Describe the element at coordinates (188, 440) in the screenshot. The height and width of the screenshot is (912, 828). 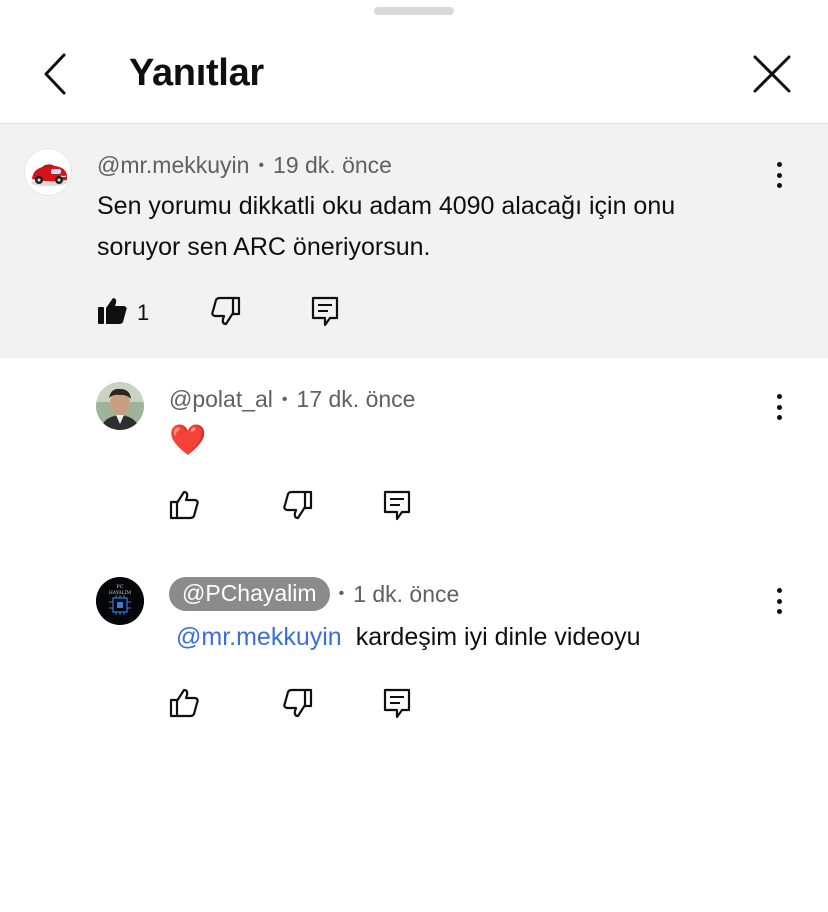
I see `comment-text: ❤️` at that location.